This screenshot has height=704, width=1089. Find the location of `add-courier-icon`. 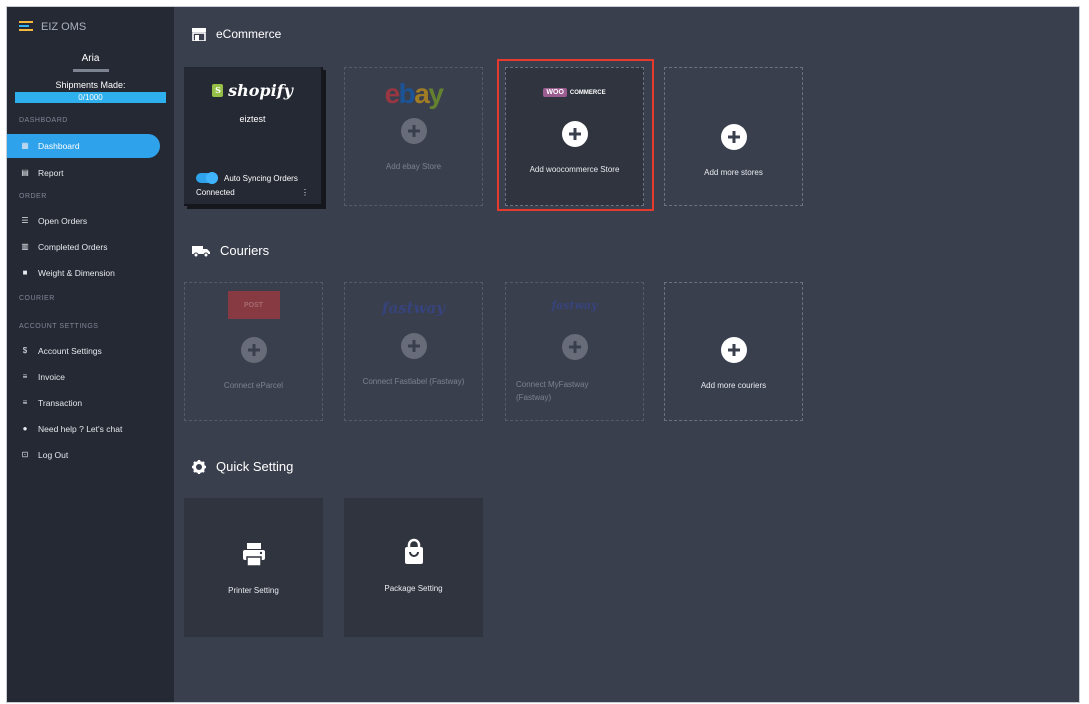

add-courier-icon is located at coordinates (733, 350).